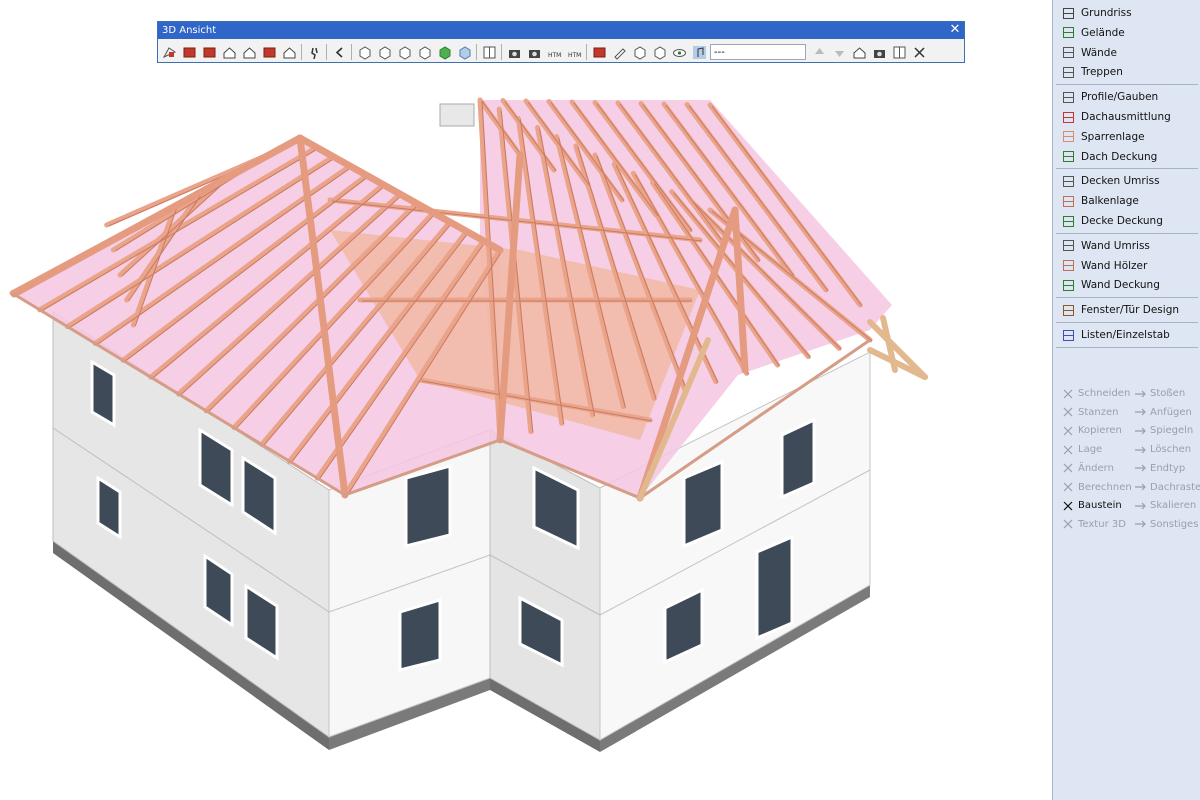 The width and height of the screenshot is (1200, 800). What do you see at coordinates (819, 52) in the screenshot?
I see `arrow-up-icon` at bounding box center [819, 52].